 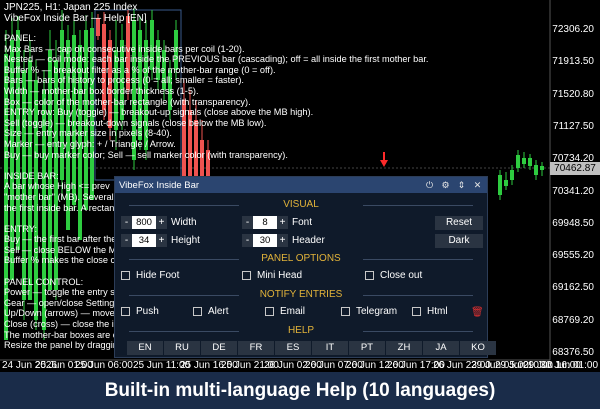 I want to click on html-checkbox: Html, so click(x=430, y=311).